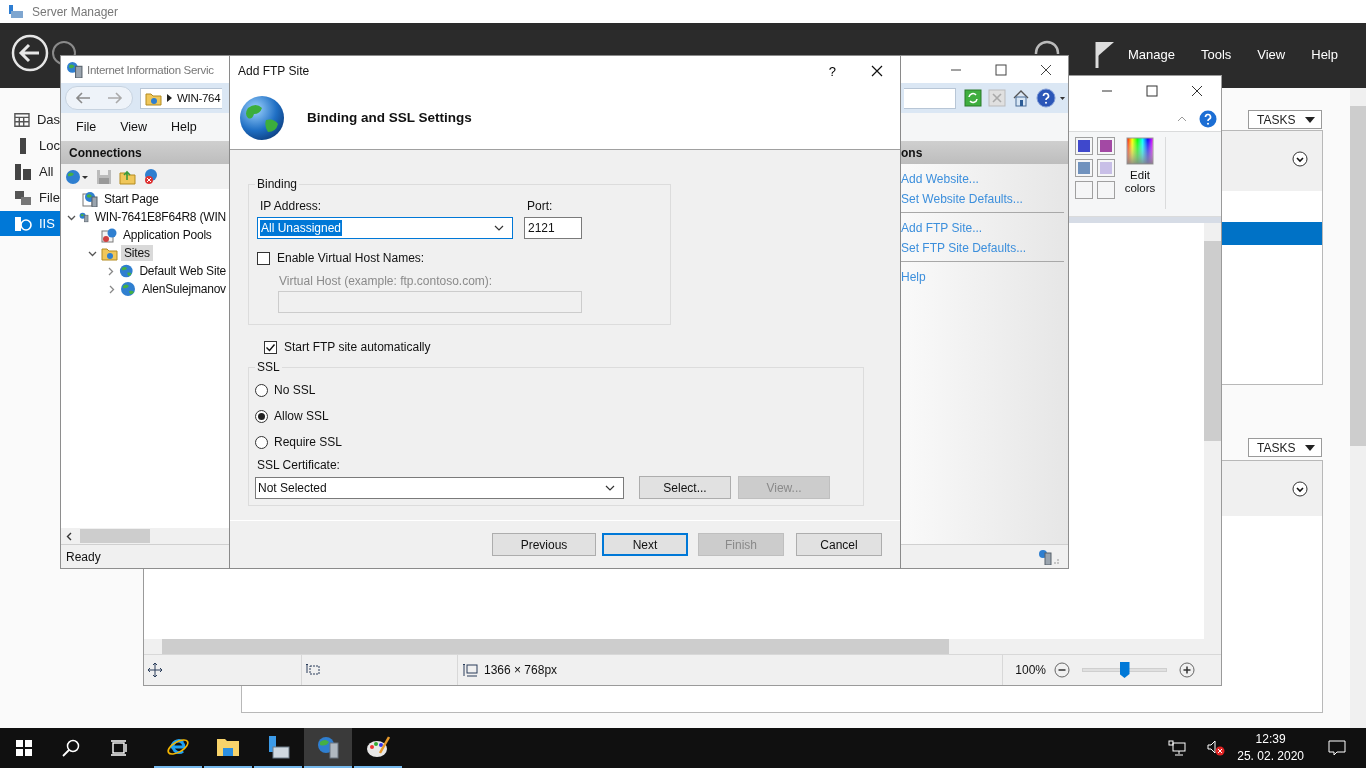  Describe the element at coordinates (540, 206) in the screenshot. I see `field-label: Port:` at that location.